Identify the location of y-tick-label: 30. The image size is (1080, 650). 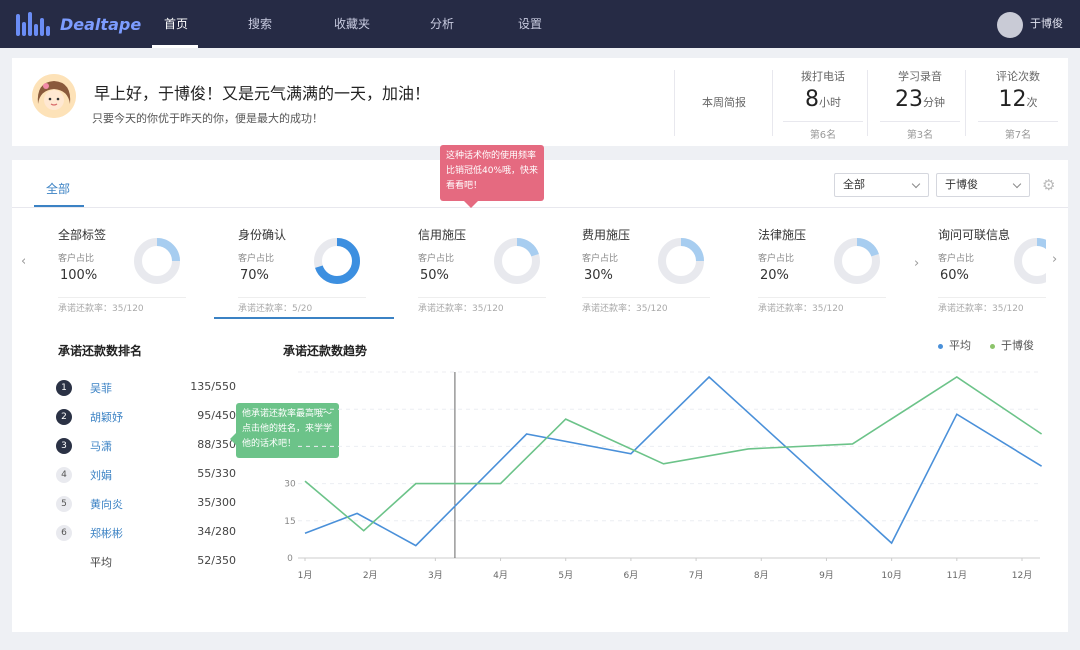
(290, 485).